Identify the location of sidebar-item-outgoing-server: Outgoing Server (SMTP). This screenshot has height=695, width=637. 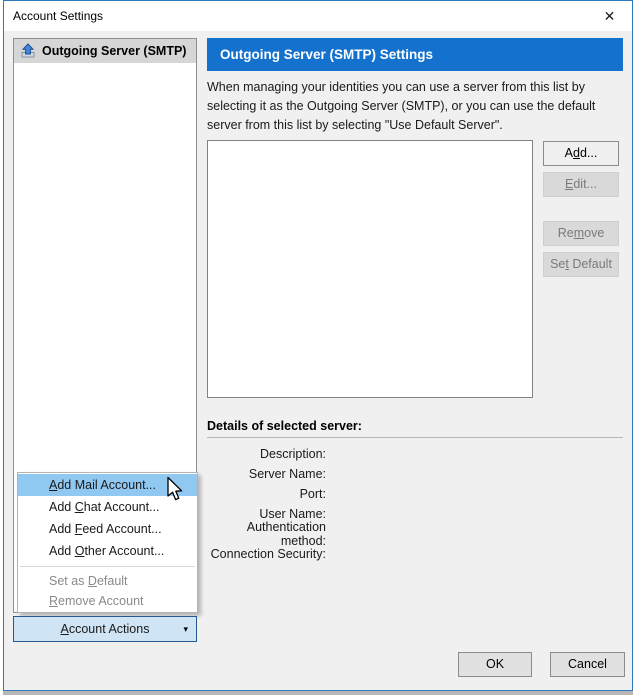
(105, 51).